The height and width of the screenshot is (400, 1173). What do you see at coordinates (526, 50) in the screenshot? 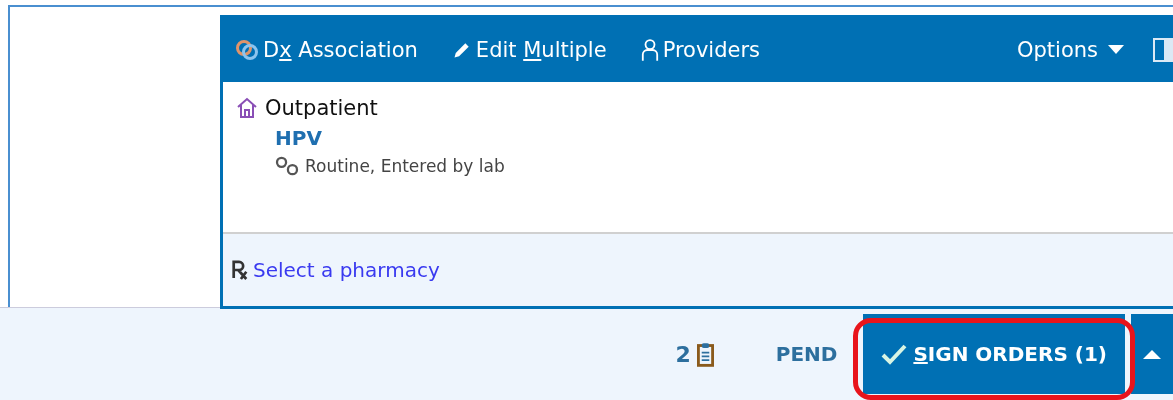
I see `toolbar-button: Edit Multiple` at bounding box center [526, 50].